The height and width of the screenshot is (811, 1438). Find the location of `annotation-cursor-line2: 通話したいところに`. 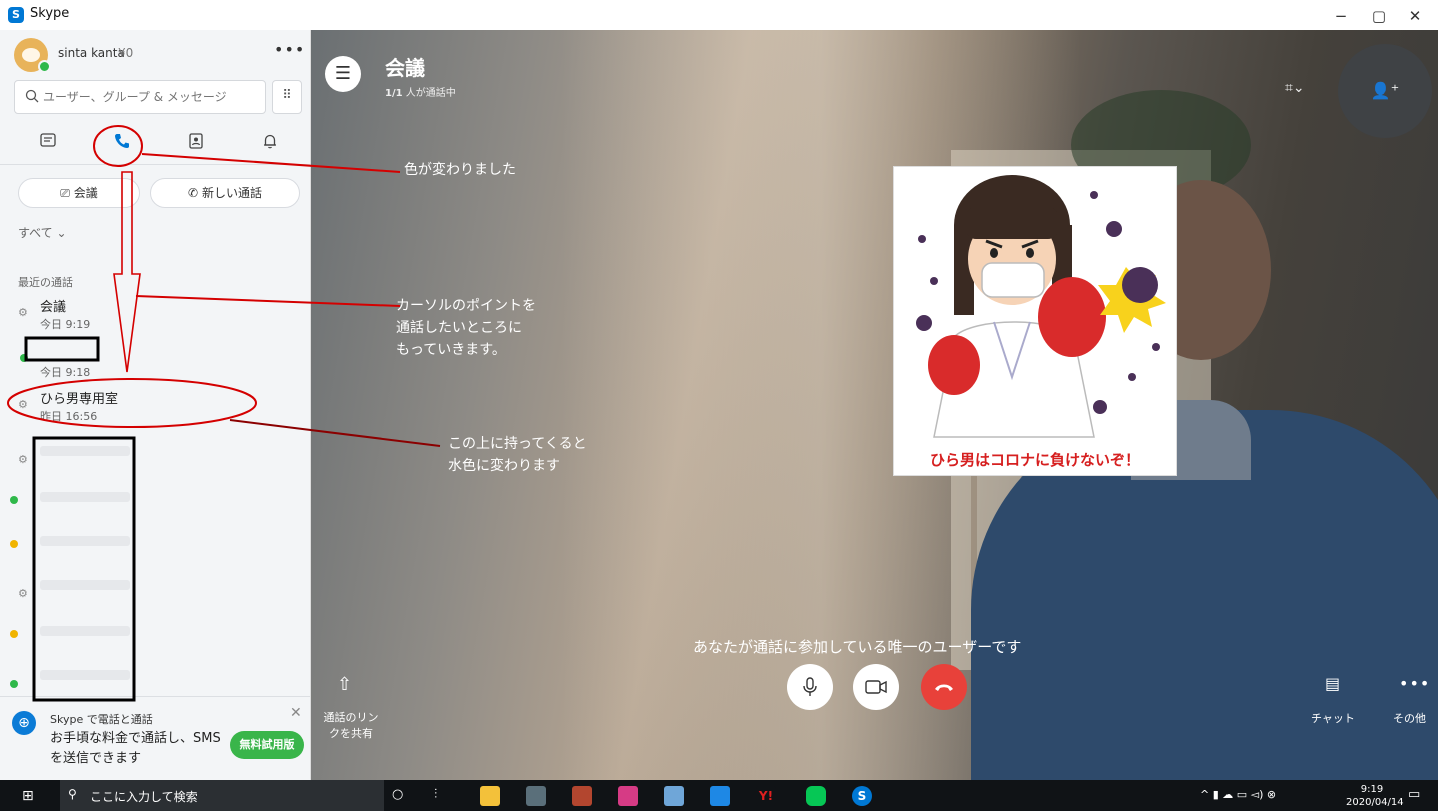

annotation-cursor-line2: 通話したいところに is located at coordinates (459, 328).